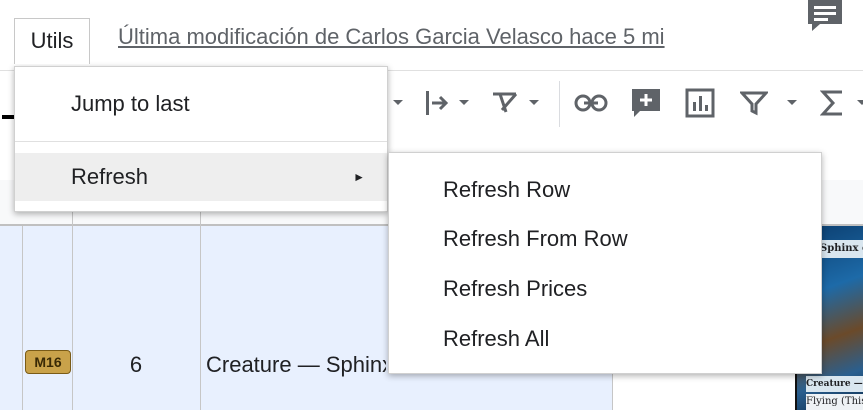 The width and height of the screenshot is (863, 410). I want to click on submenu-item-label: Refresh From Row, so click(535, 238).